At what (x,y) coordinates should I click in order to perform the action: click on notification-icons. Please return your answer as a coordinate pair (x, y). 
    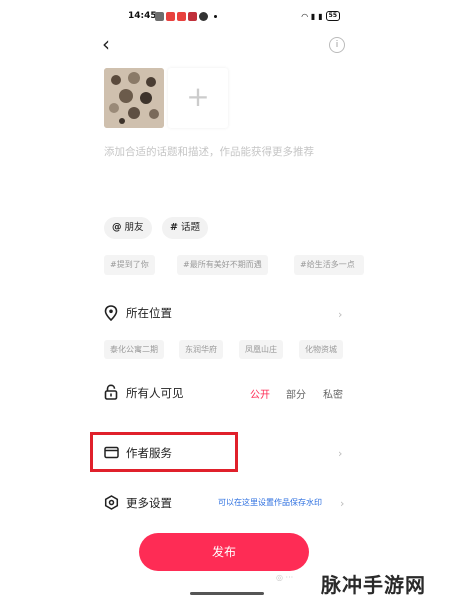
    Looking at the image, I should click on (186, 16).